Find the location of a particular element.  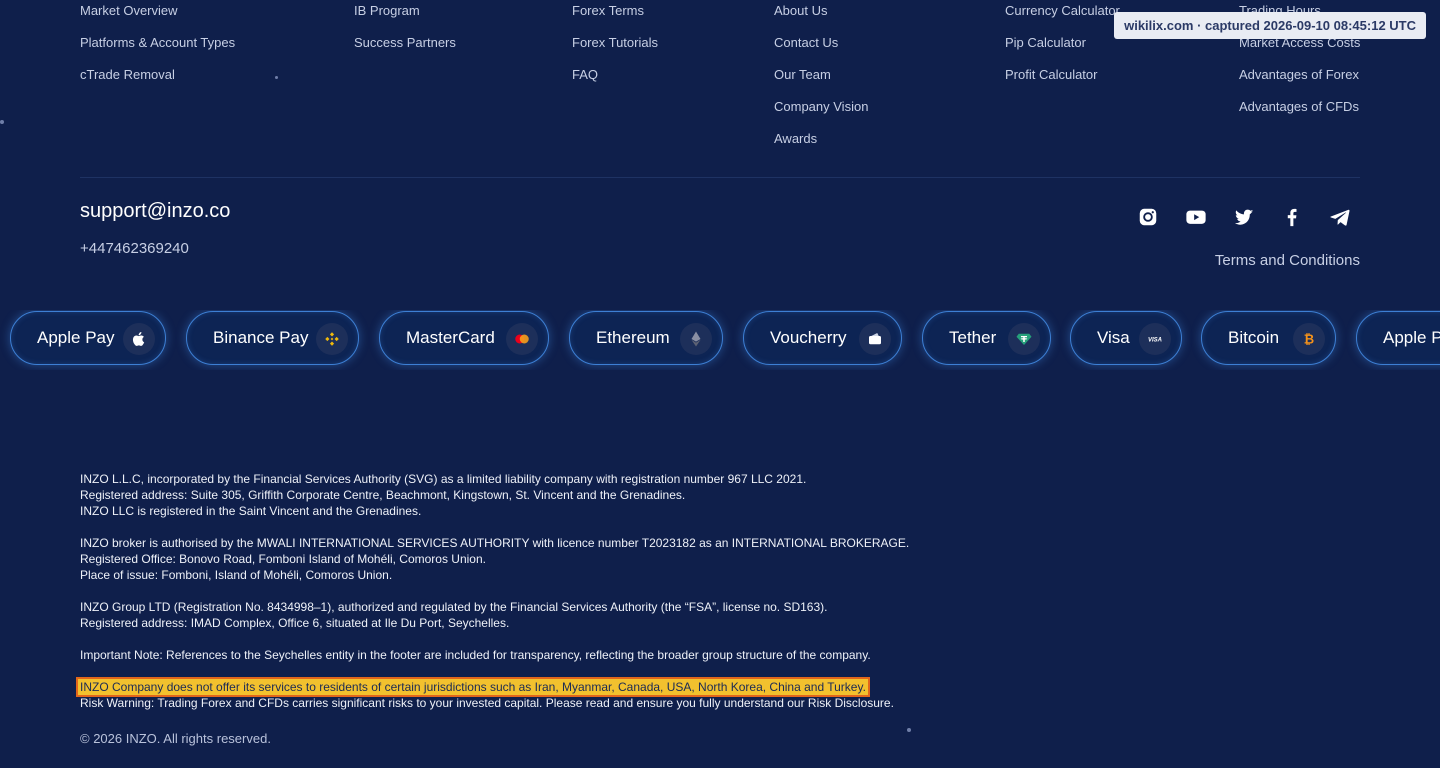

payment-label: Visa is located at coordinates (1113, 337).